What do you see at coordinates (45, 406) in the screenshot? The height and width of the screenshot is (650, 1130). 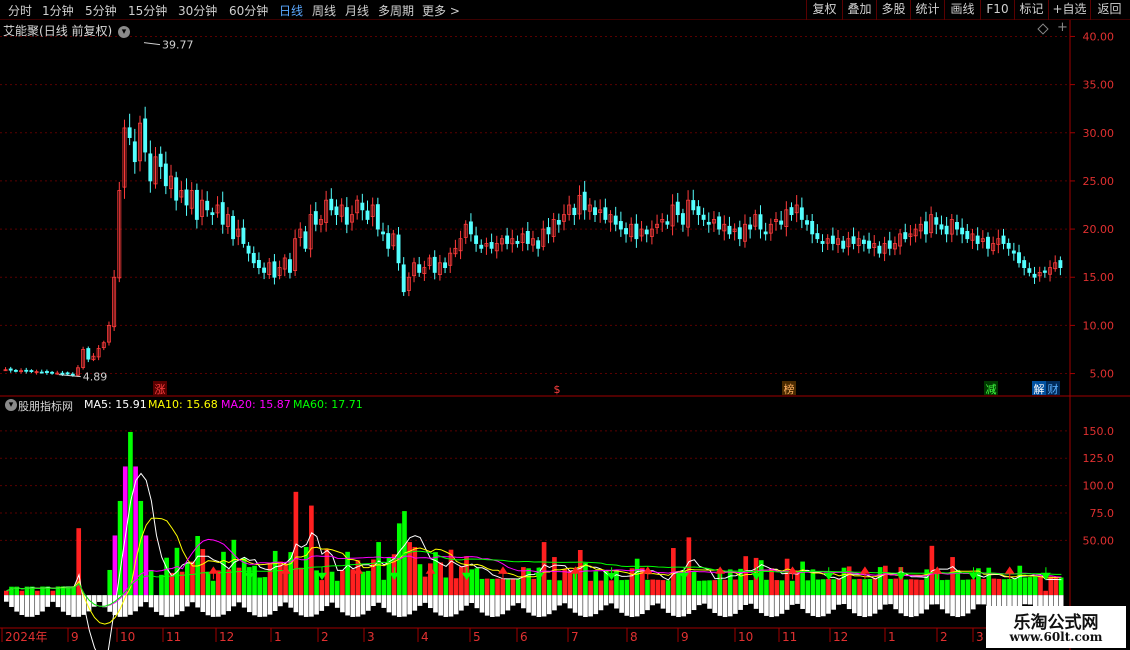 I see `indicator-name: 股朋指标网` at bounding box center [45, 406].